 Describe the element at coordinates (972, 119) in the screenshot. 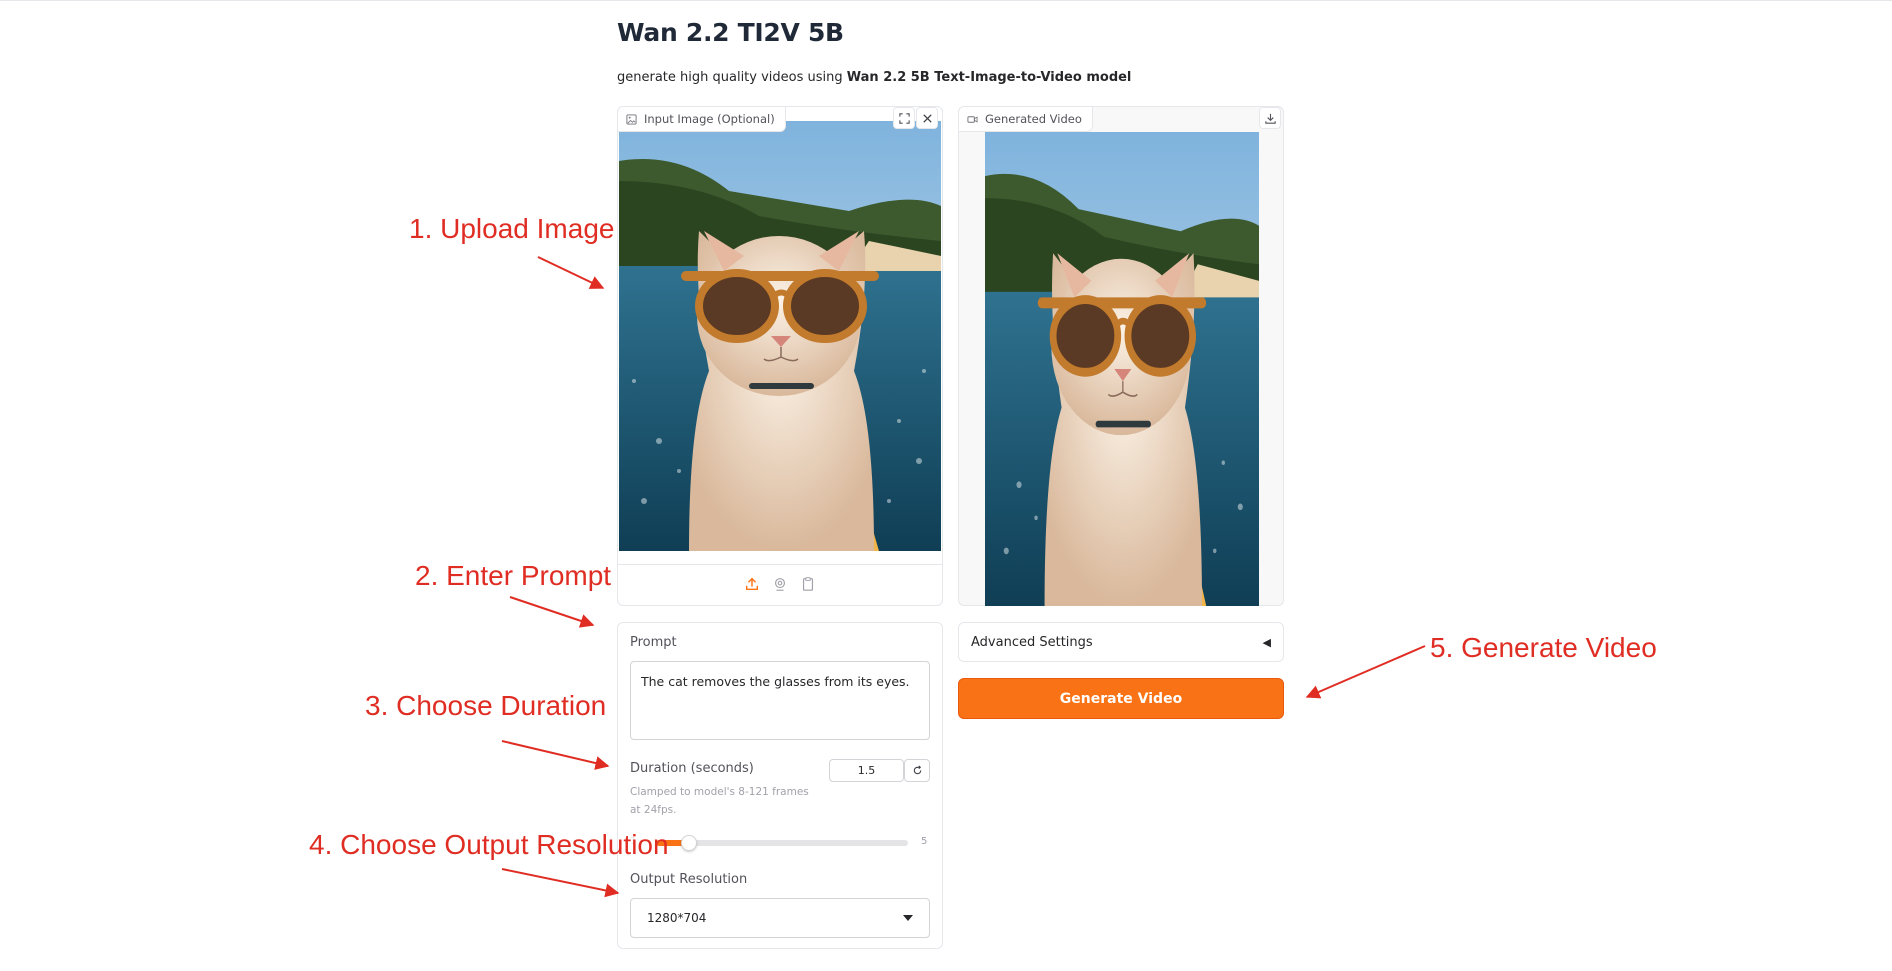

I see `video-icon` at that location.